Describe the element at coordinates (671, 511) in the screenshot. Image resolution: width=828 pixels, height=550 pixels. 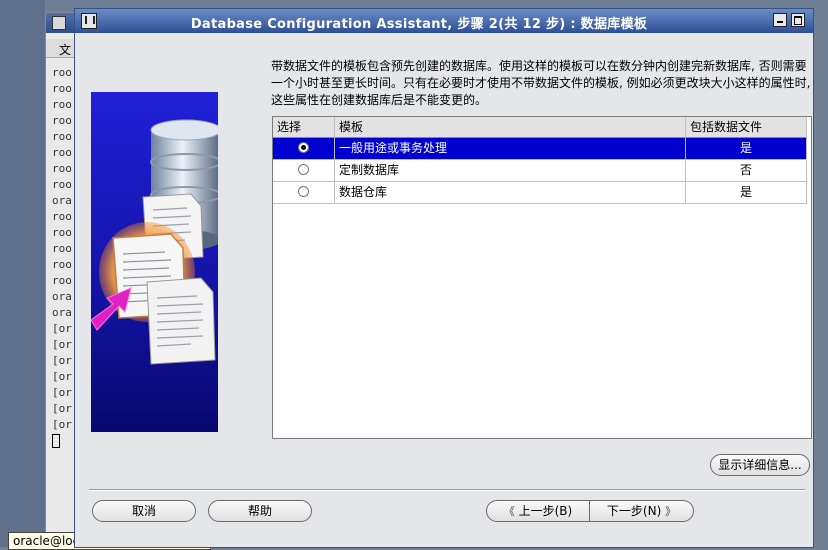
I see `chevron-right-icon: 》` at that location.